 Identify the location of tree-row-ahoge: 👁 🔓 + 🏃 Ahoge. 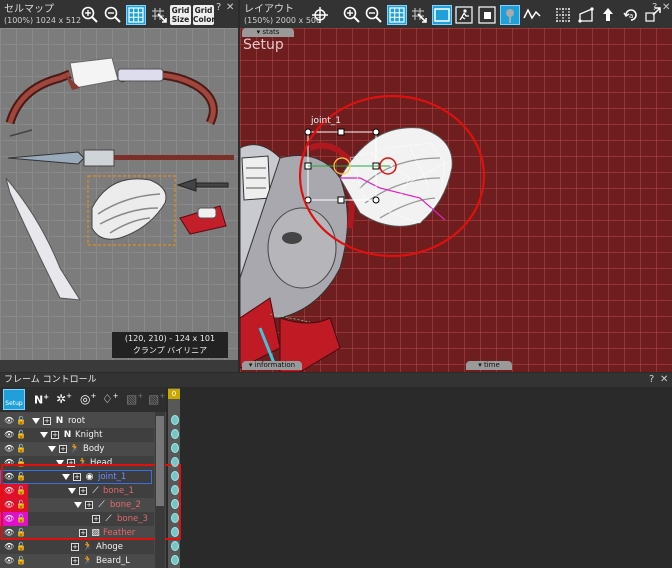
(77, 547).